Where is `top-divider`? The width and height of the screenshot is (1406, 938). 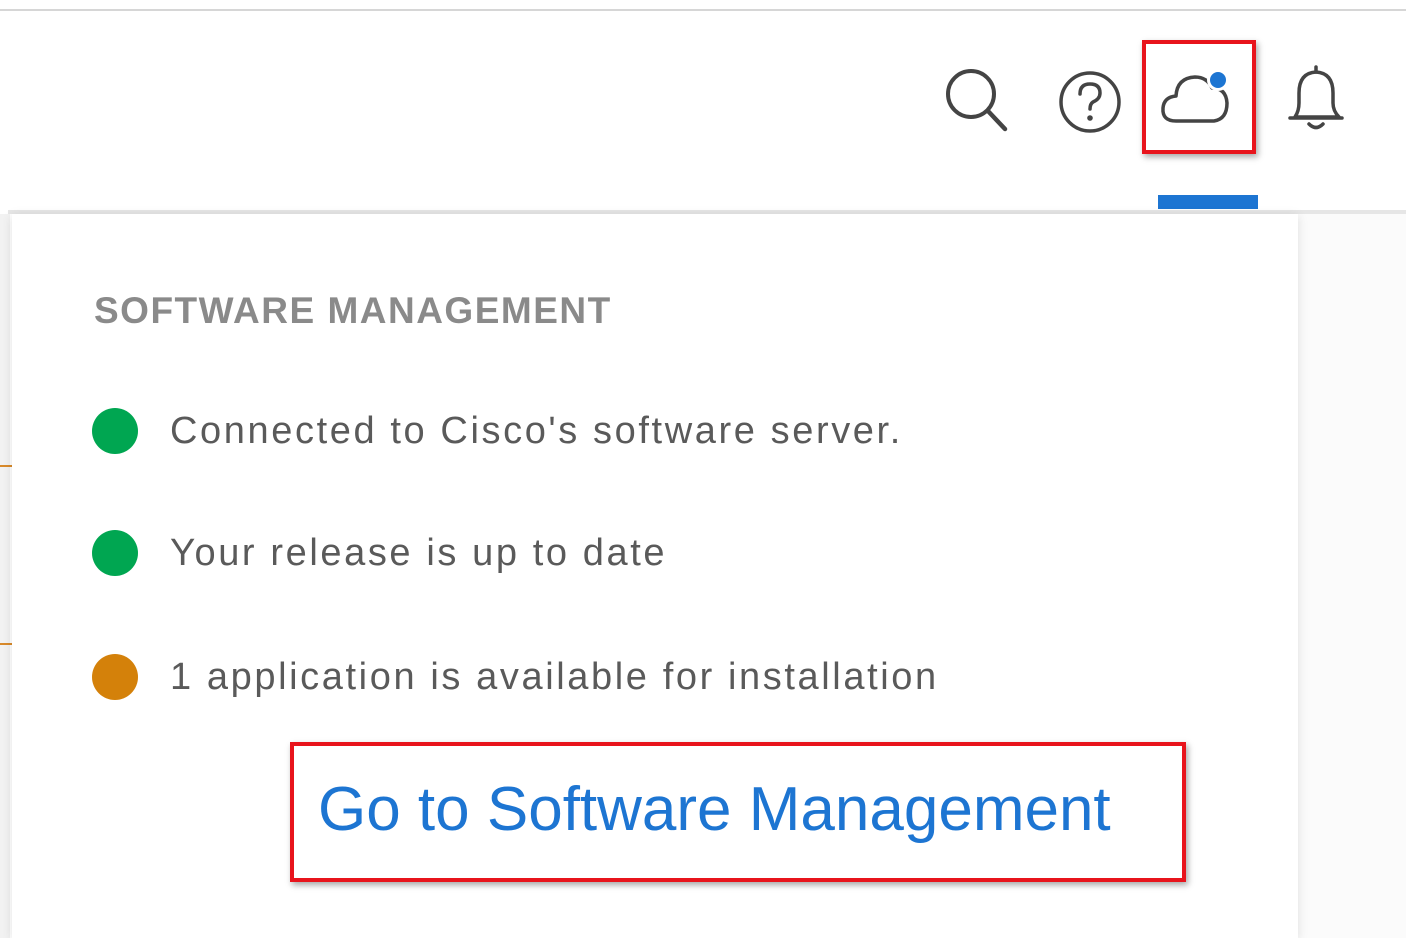 top-divider is located at coordinates (703, 5).